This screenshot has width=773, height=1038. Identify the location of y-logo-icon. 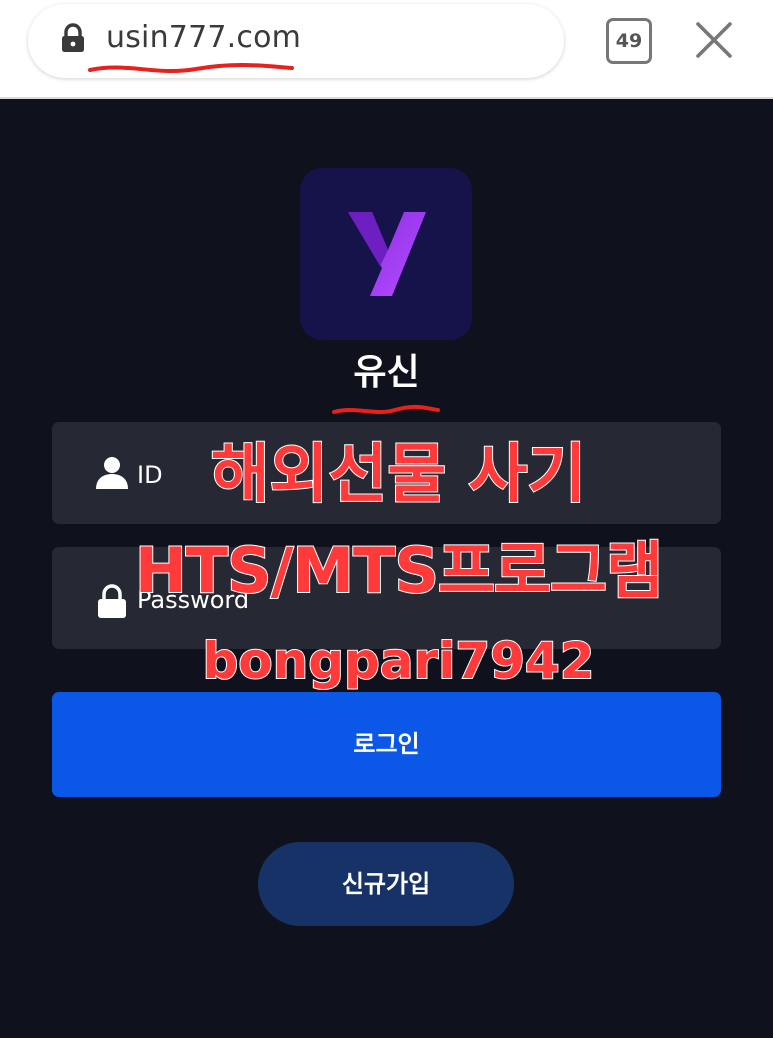
(387, 254).